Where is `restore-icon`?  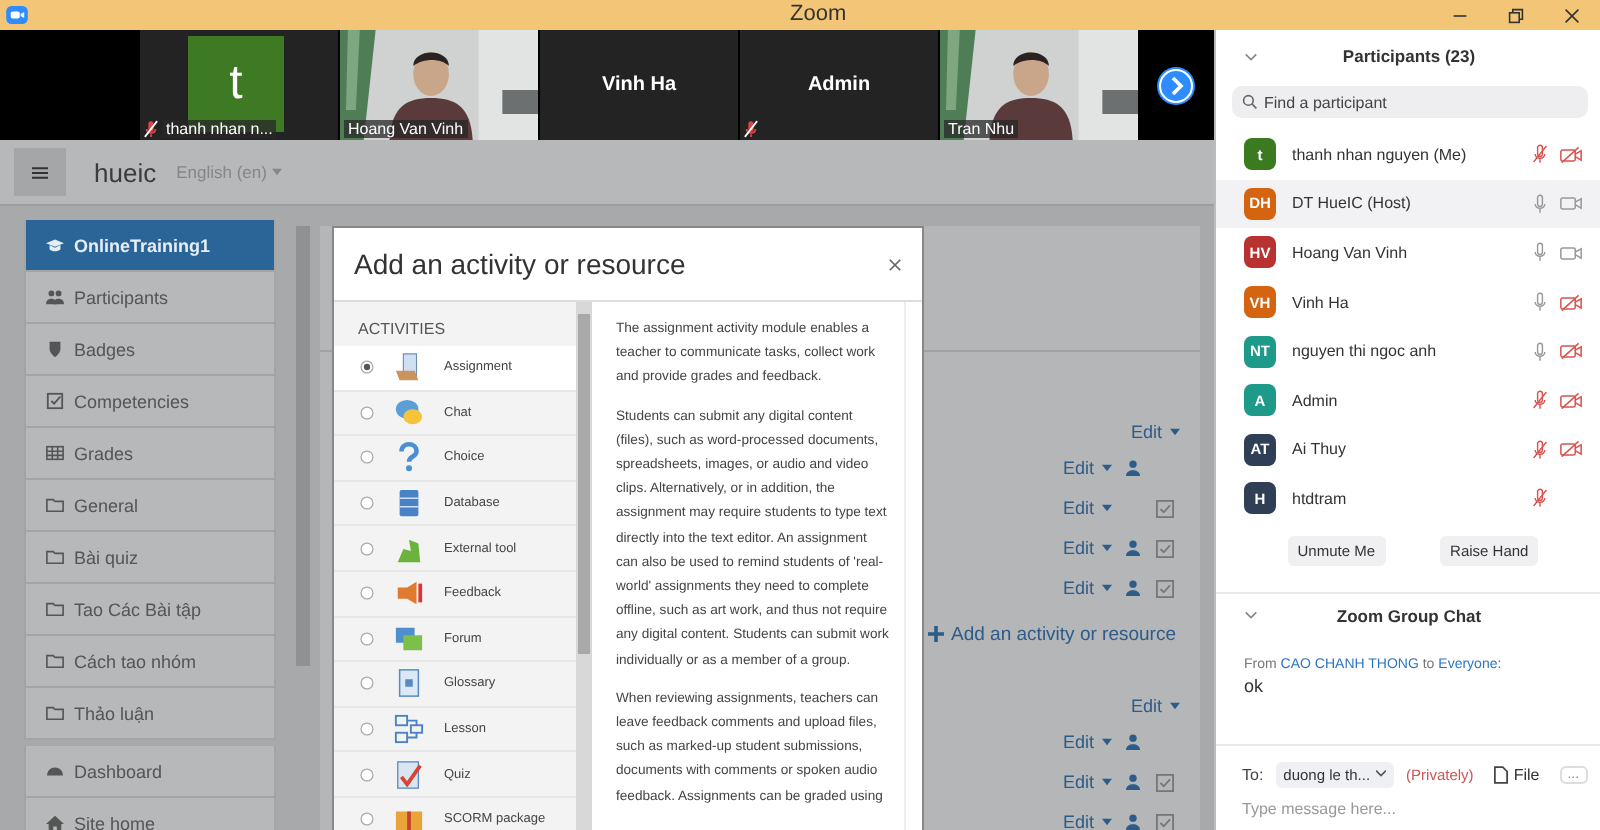
restore-icon is located at coordinates (1516, 15).